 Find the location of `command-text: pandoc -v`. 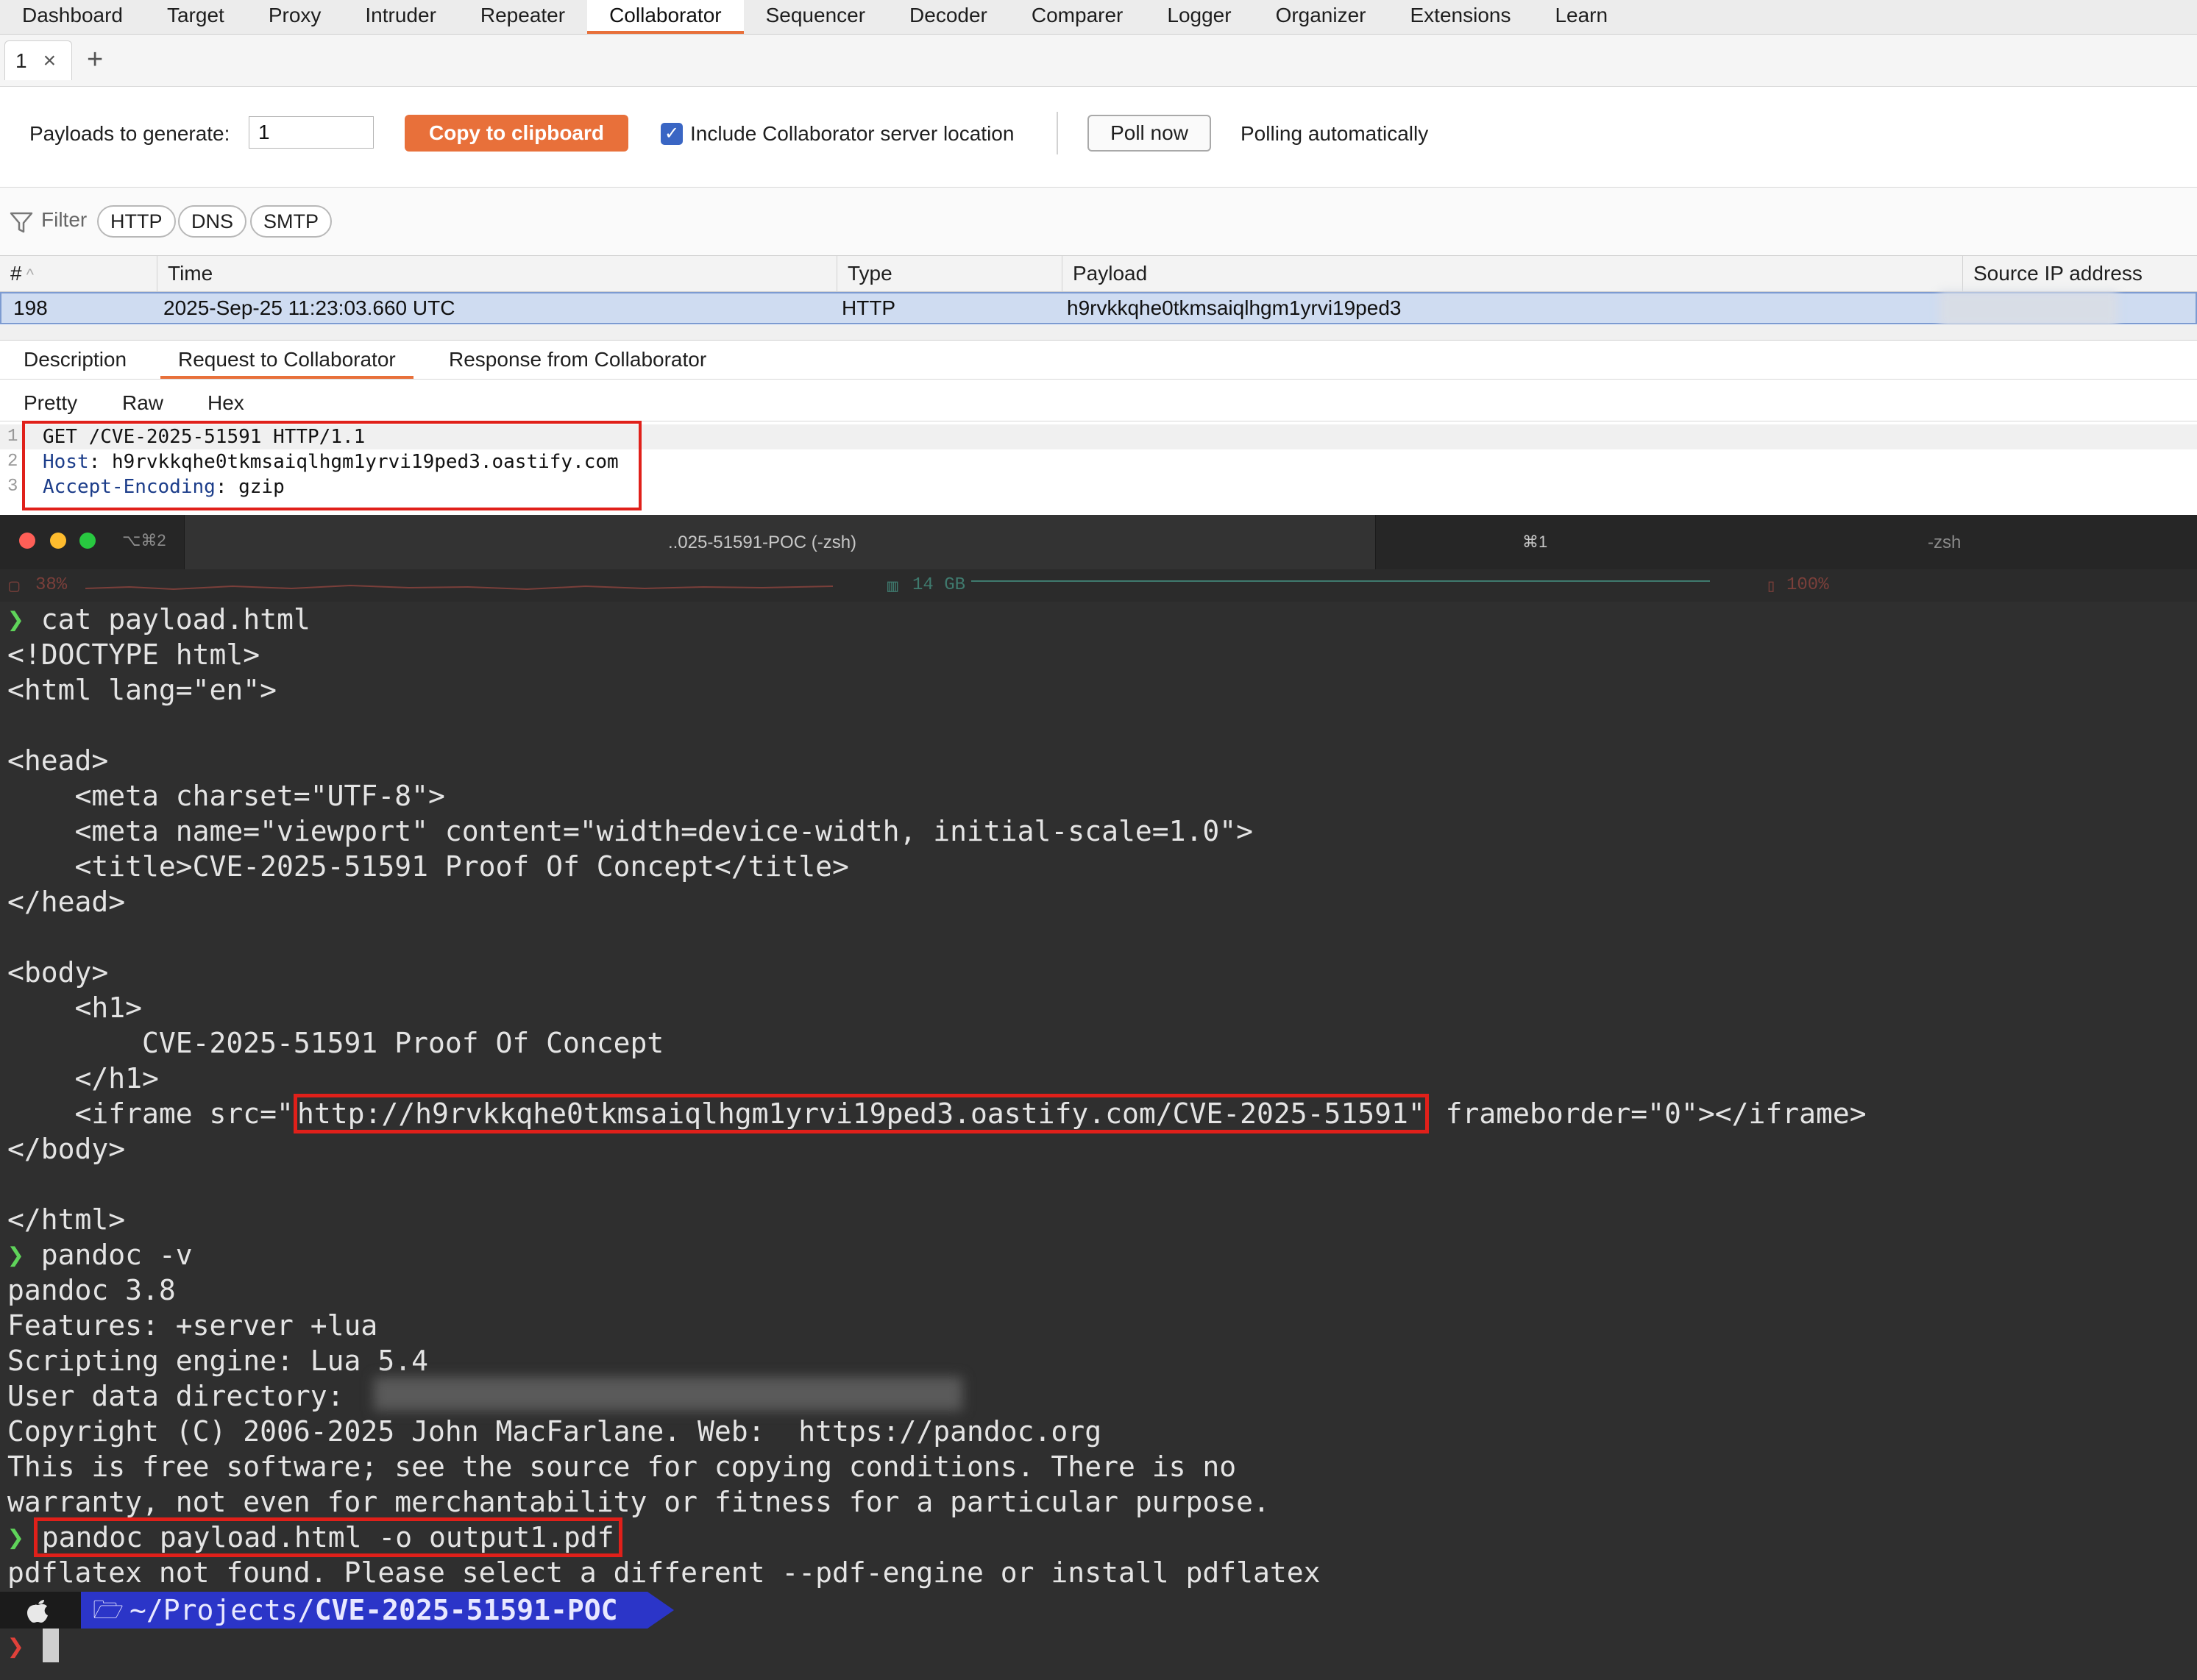

command-text: pandoc -v is located at coordinates (116, 1255).